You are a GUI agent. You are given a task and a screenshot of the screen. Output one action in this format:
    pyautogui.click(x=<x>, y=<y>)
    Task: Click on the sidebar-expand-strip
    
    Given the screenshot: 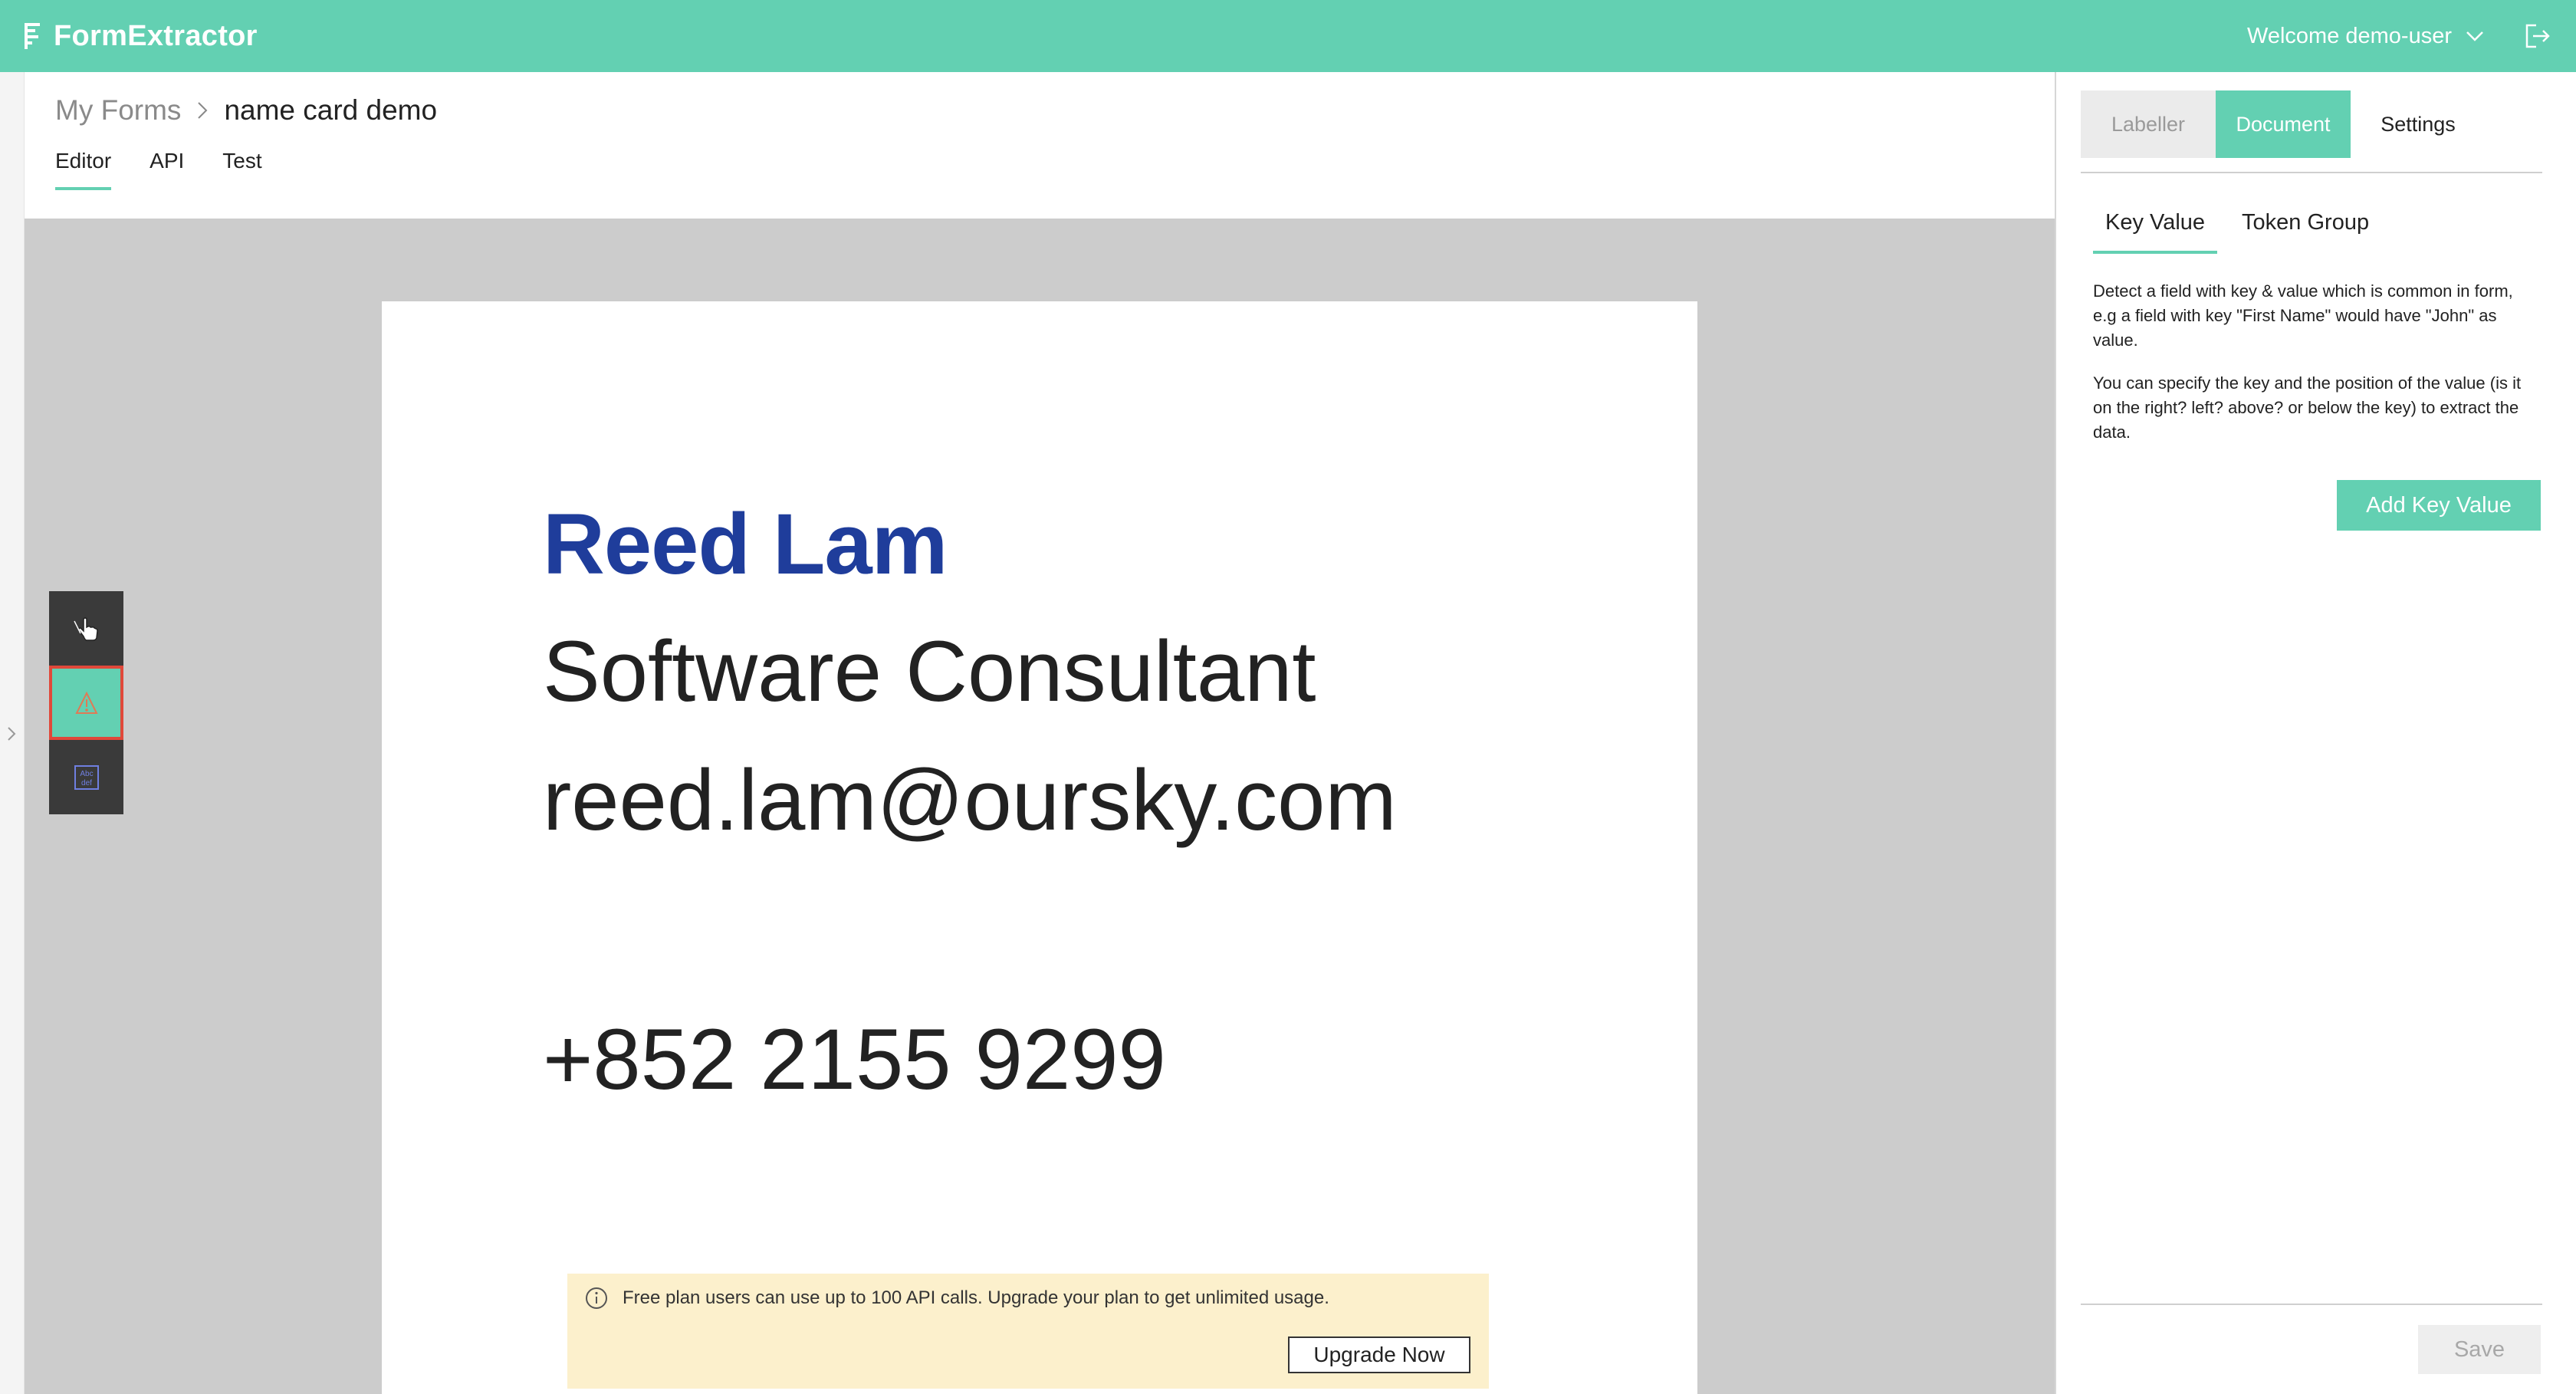 What is the action you would take?
    pyautogui.click(x=13, y=733)
    